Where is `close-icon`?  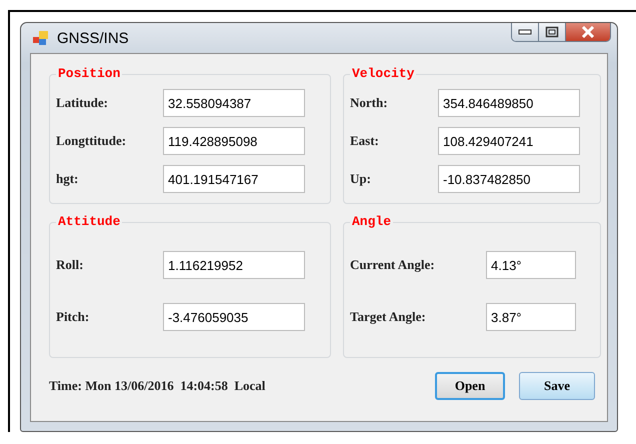 close-icon is located at coordinates (588, 32).